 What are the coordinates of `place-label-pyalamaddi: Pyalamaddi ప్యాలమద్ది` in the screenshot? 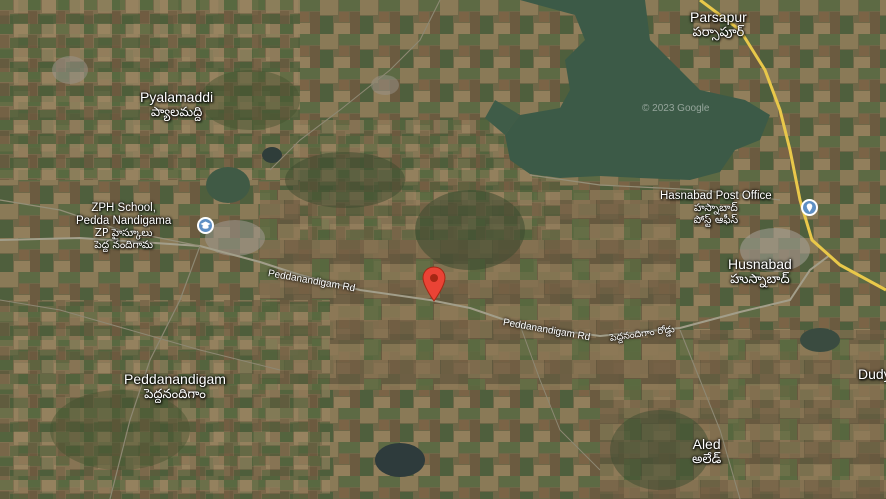 It's located at (177, 104).